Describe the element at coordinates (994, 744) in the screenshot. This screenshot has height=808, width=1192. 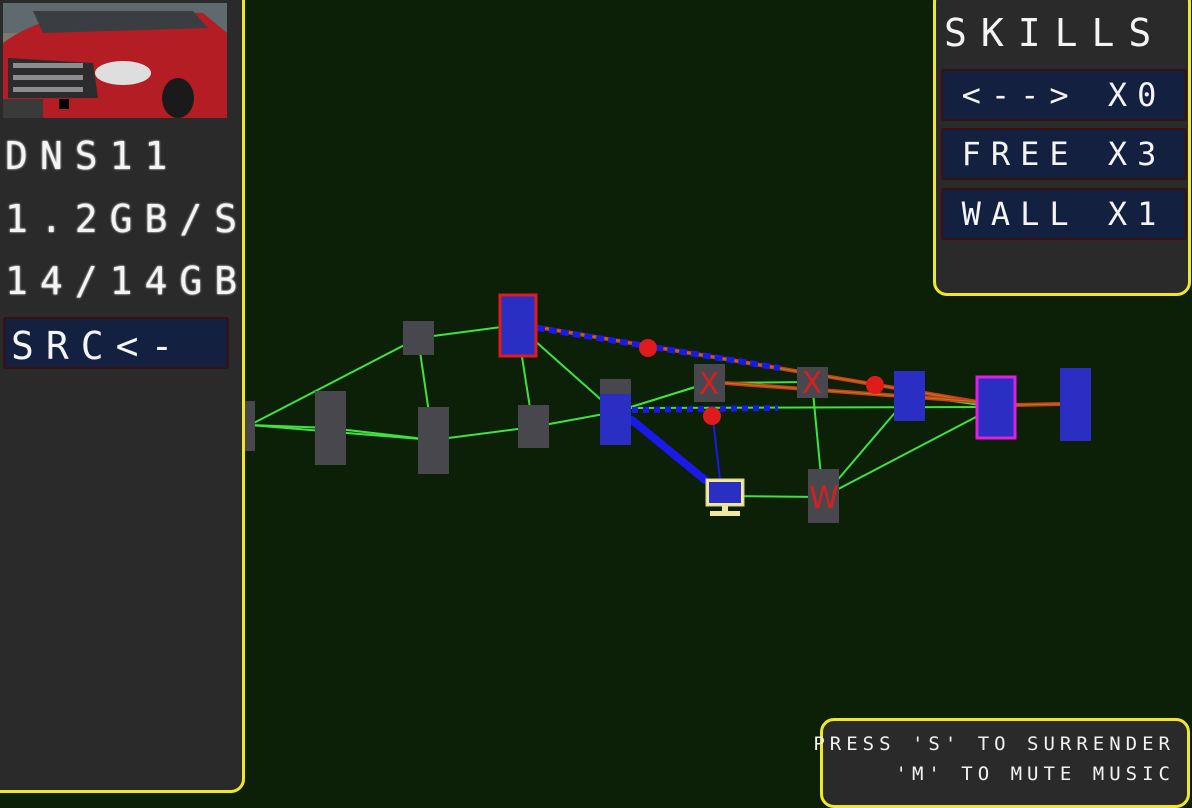
I see `surrender-hint: PRESS 'S' TO SURRENDER` at that location.